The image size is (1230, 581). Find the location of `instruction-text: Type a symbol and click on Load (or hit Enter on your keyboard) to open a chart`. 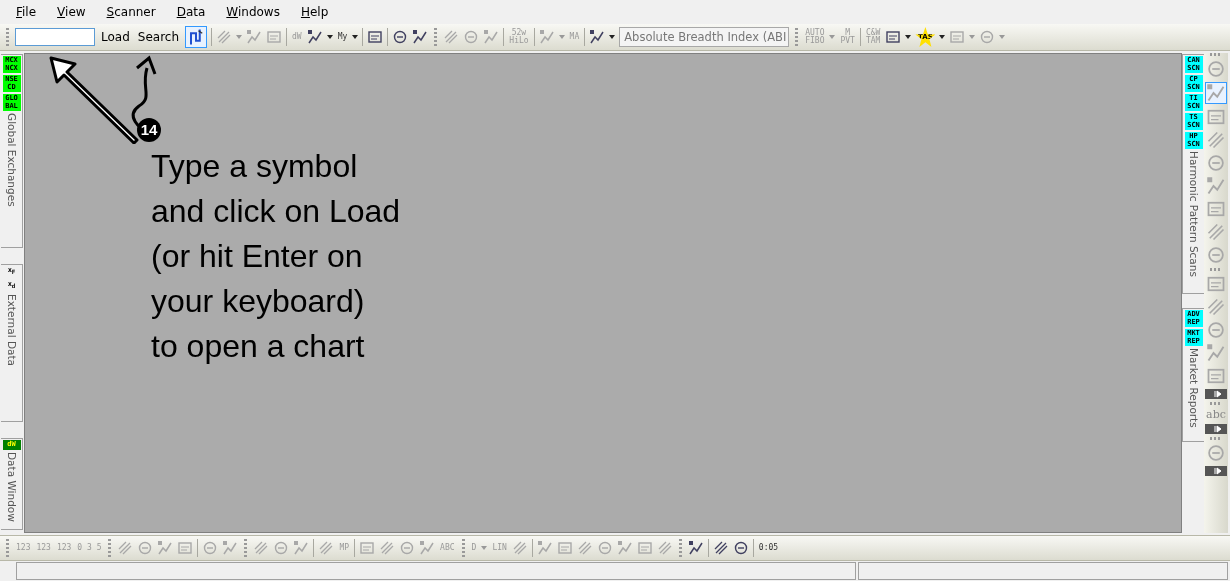

instruction-text: Type a symbol and click on Load (or hit Enter on your keyboard) to open a chart is located at coordinates (276, 256).